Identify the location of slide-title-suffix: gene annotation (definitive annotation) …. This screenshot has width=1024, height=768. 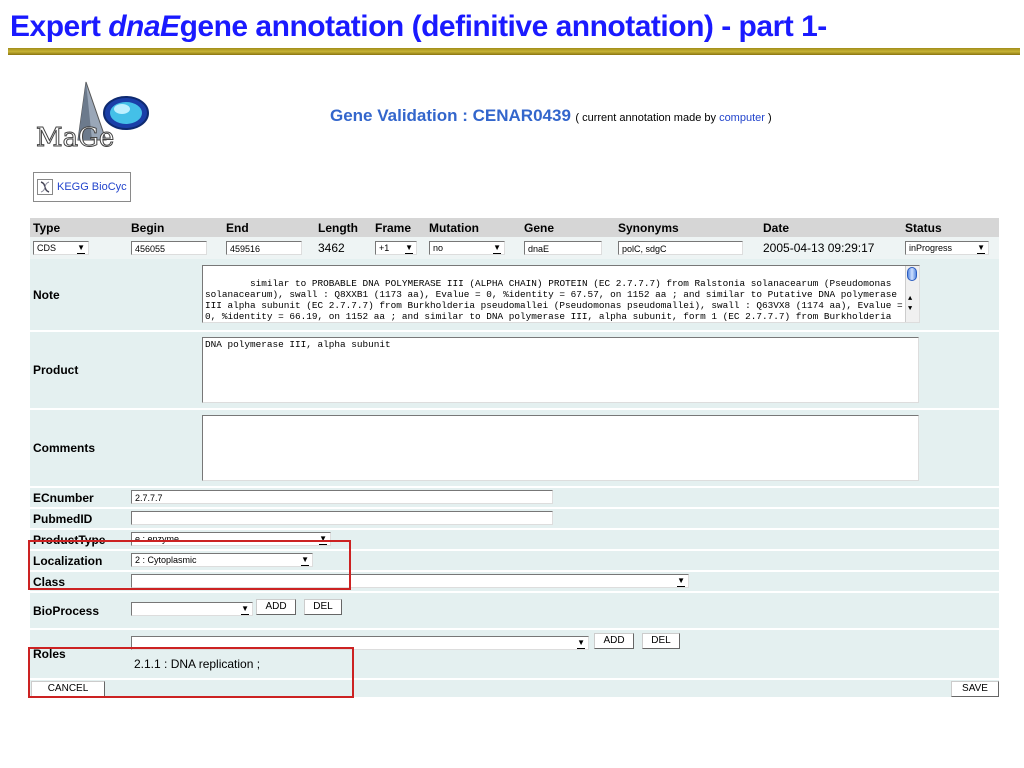
(503, 26).